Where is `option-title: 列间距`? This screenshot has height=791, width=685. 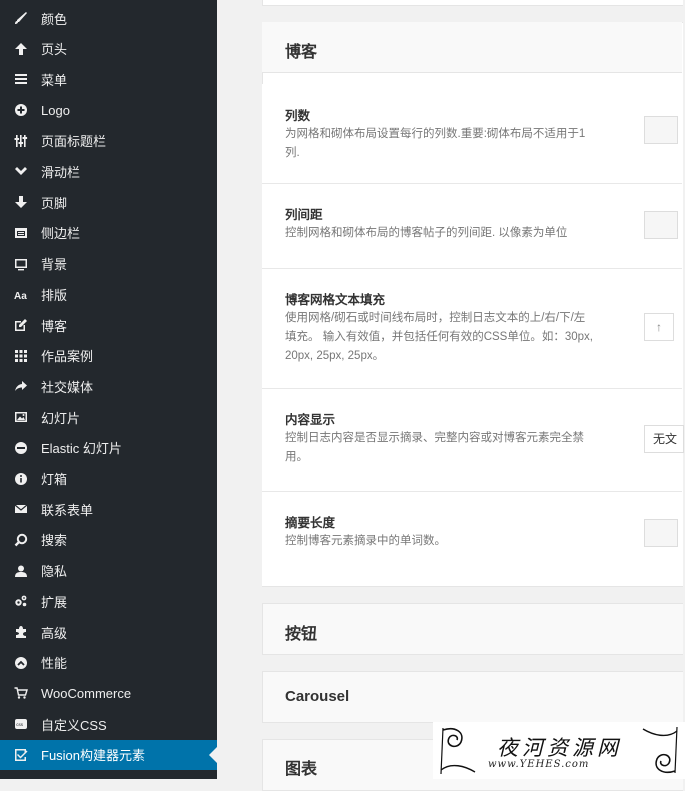
option-title: 列间距 is located at coordinates (304, 215).